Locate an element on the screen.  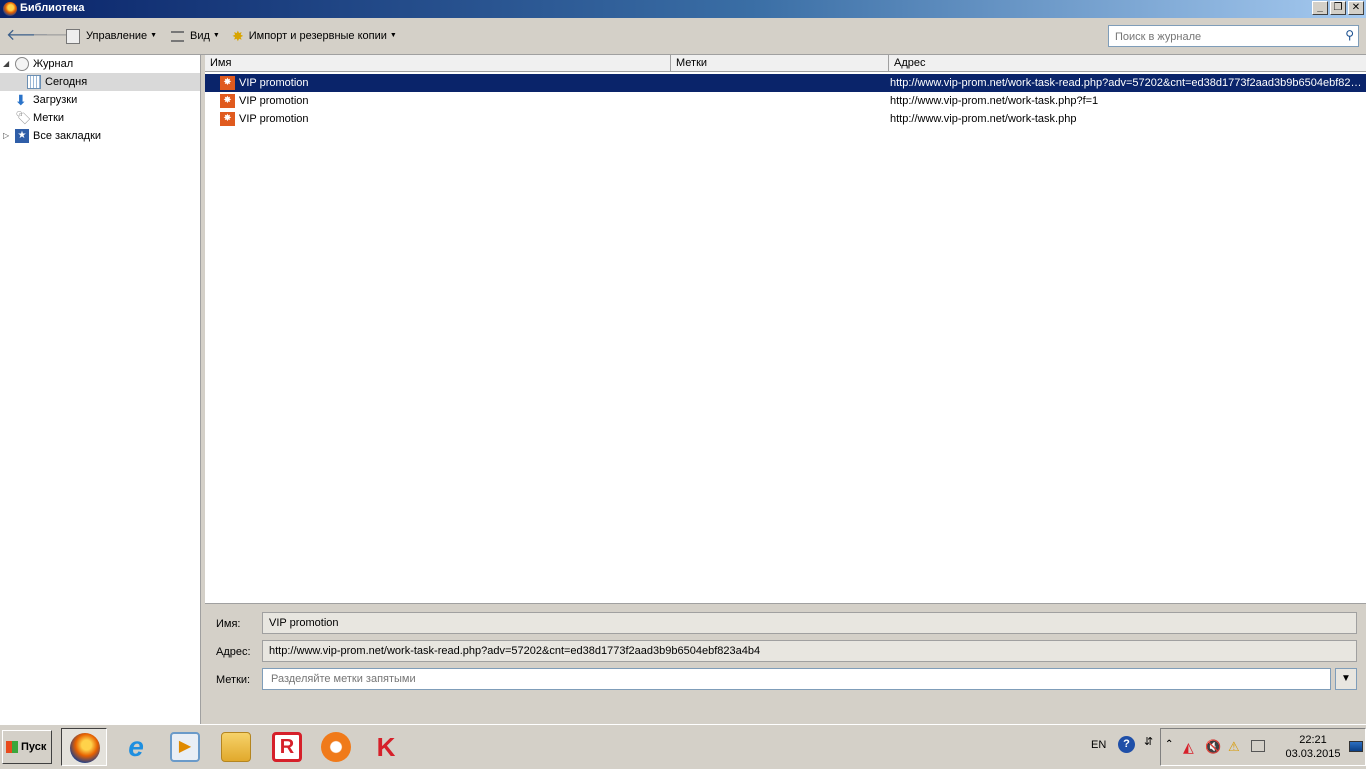
start-label: Пуск is located at coordinates (34, 747).